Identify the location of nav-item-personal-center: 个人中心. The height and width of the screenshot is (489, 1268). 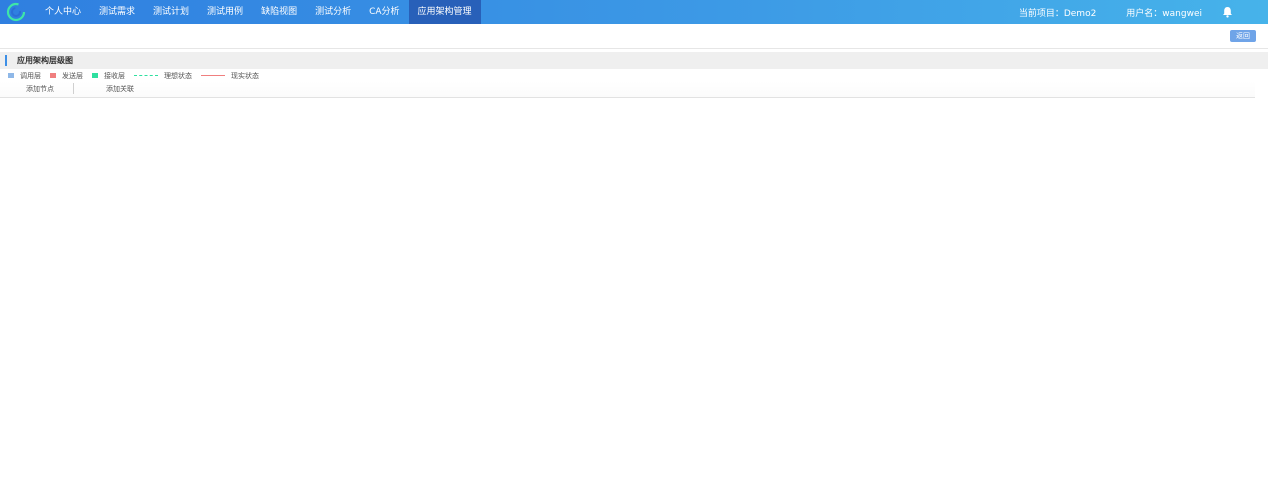
(63, 12).